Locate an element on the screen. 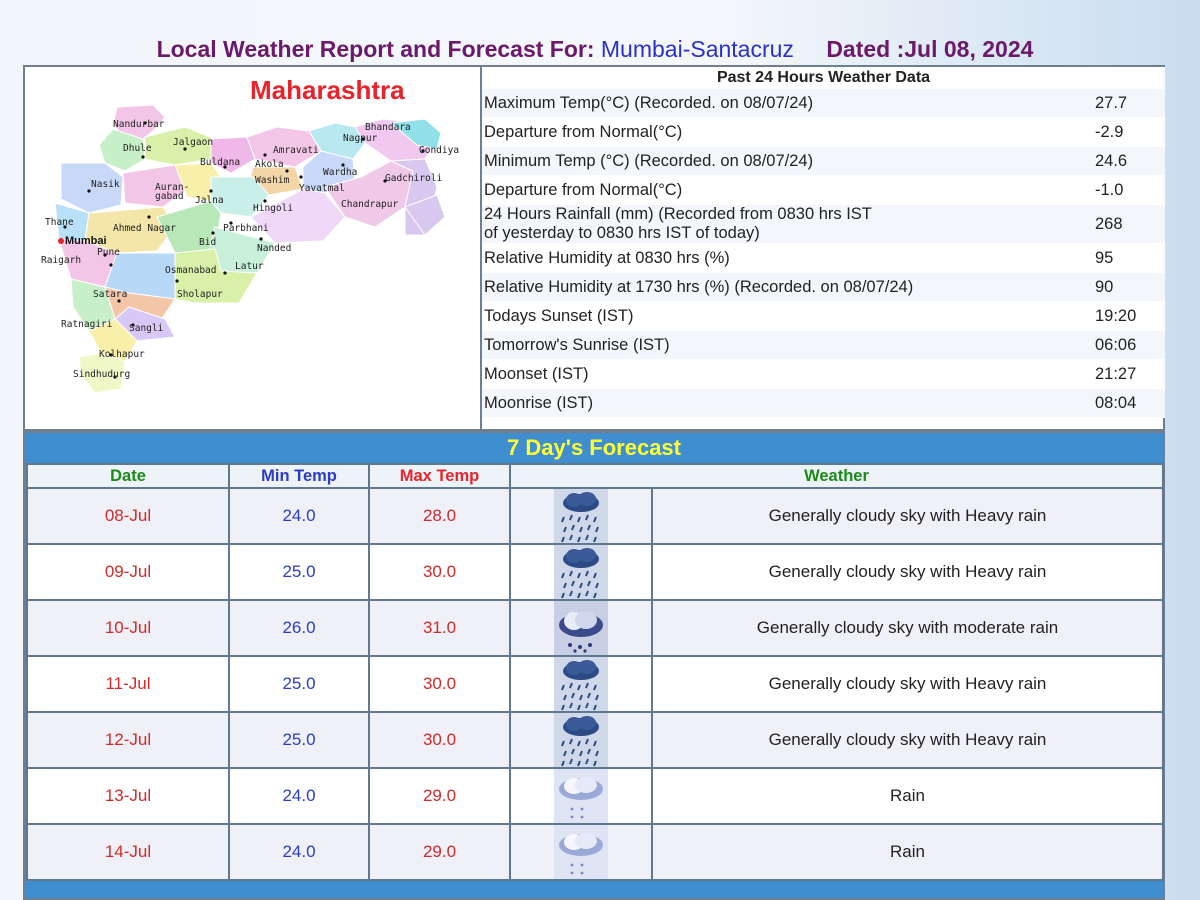 The width and height of the screenshot is (1200, 900). past-24h-label: Todays Sunset (IST) is located at coordinates (788, 316).